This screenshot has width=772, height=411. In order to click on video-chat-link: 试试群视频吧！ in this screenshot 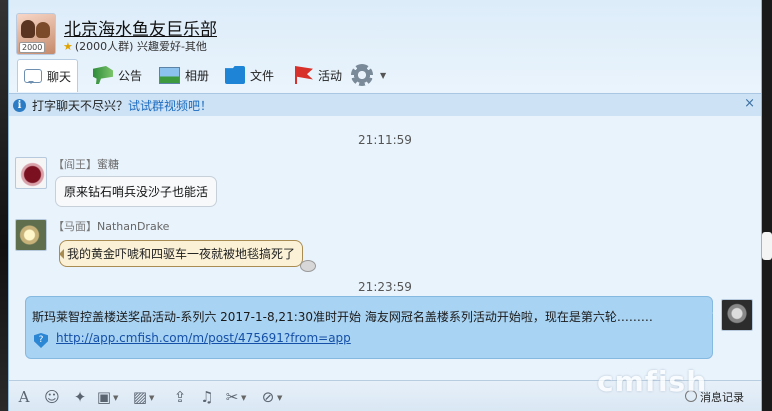, I will do `click(170, 105)`.